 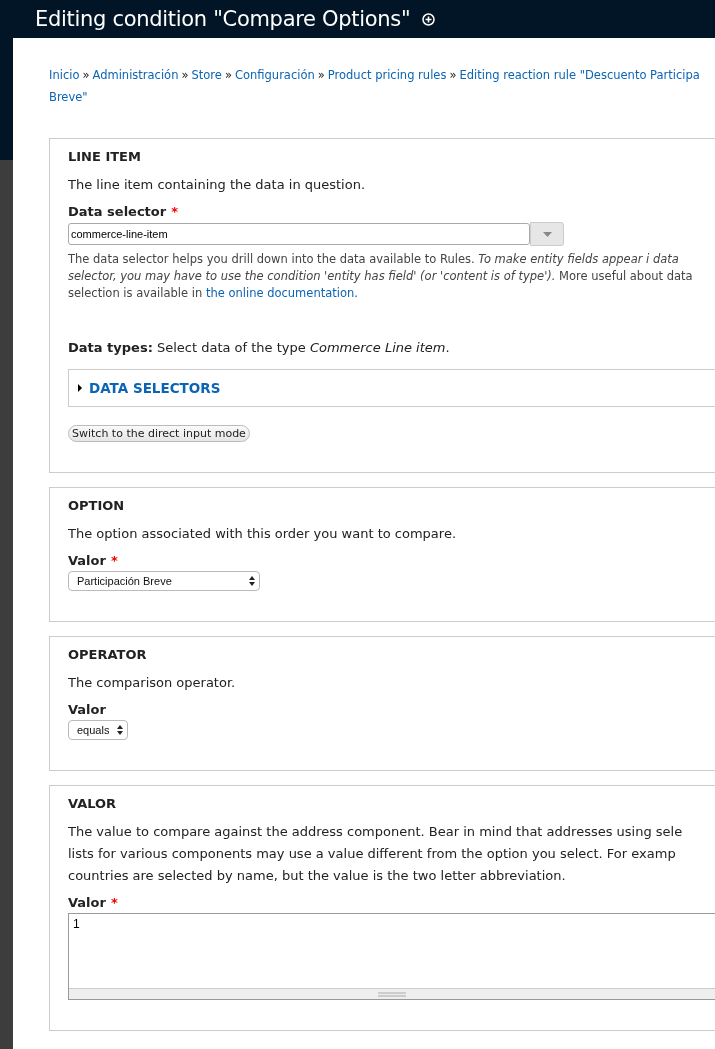 I want to click on breadcrumb-link: Product pricing rules, so click(x=387, y=75).